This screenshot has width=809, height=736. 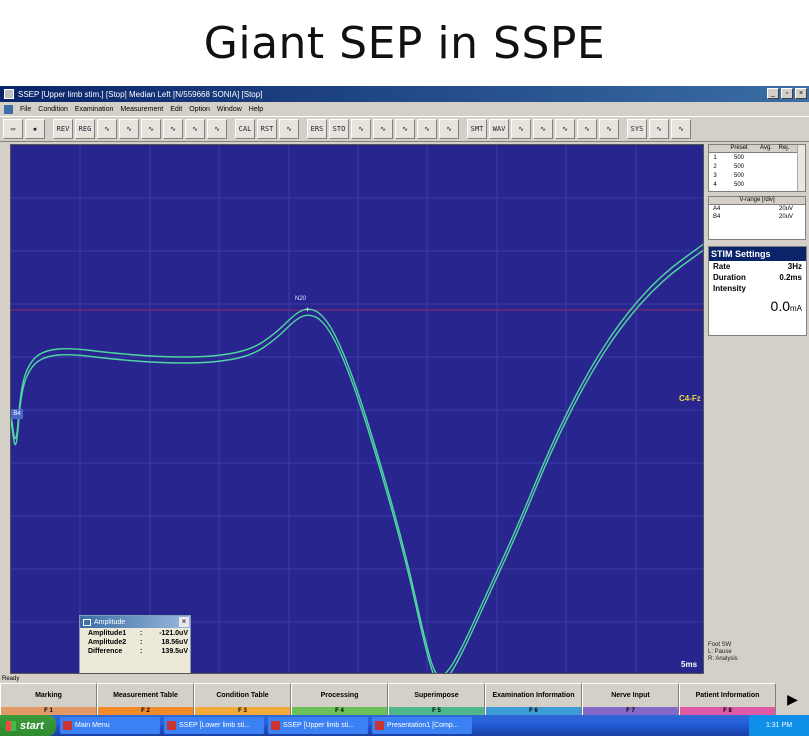 I want to click on n20-peak-marker: +, so click(x=307, y=309).